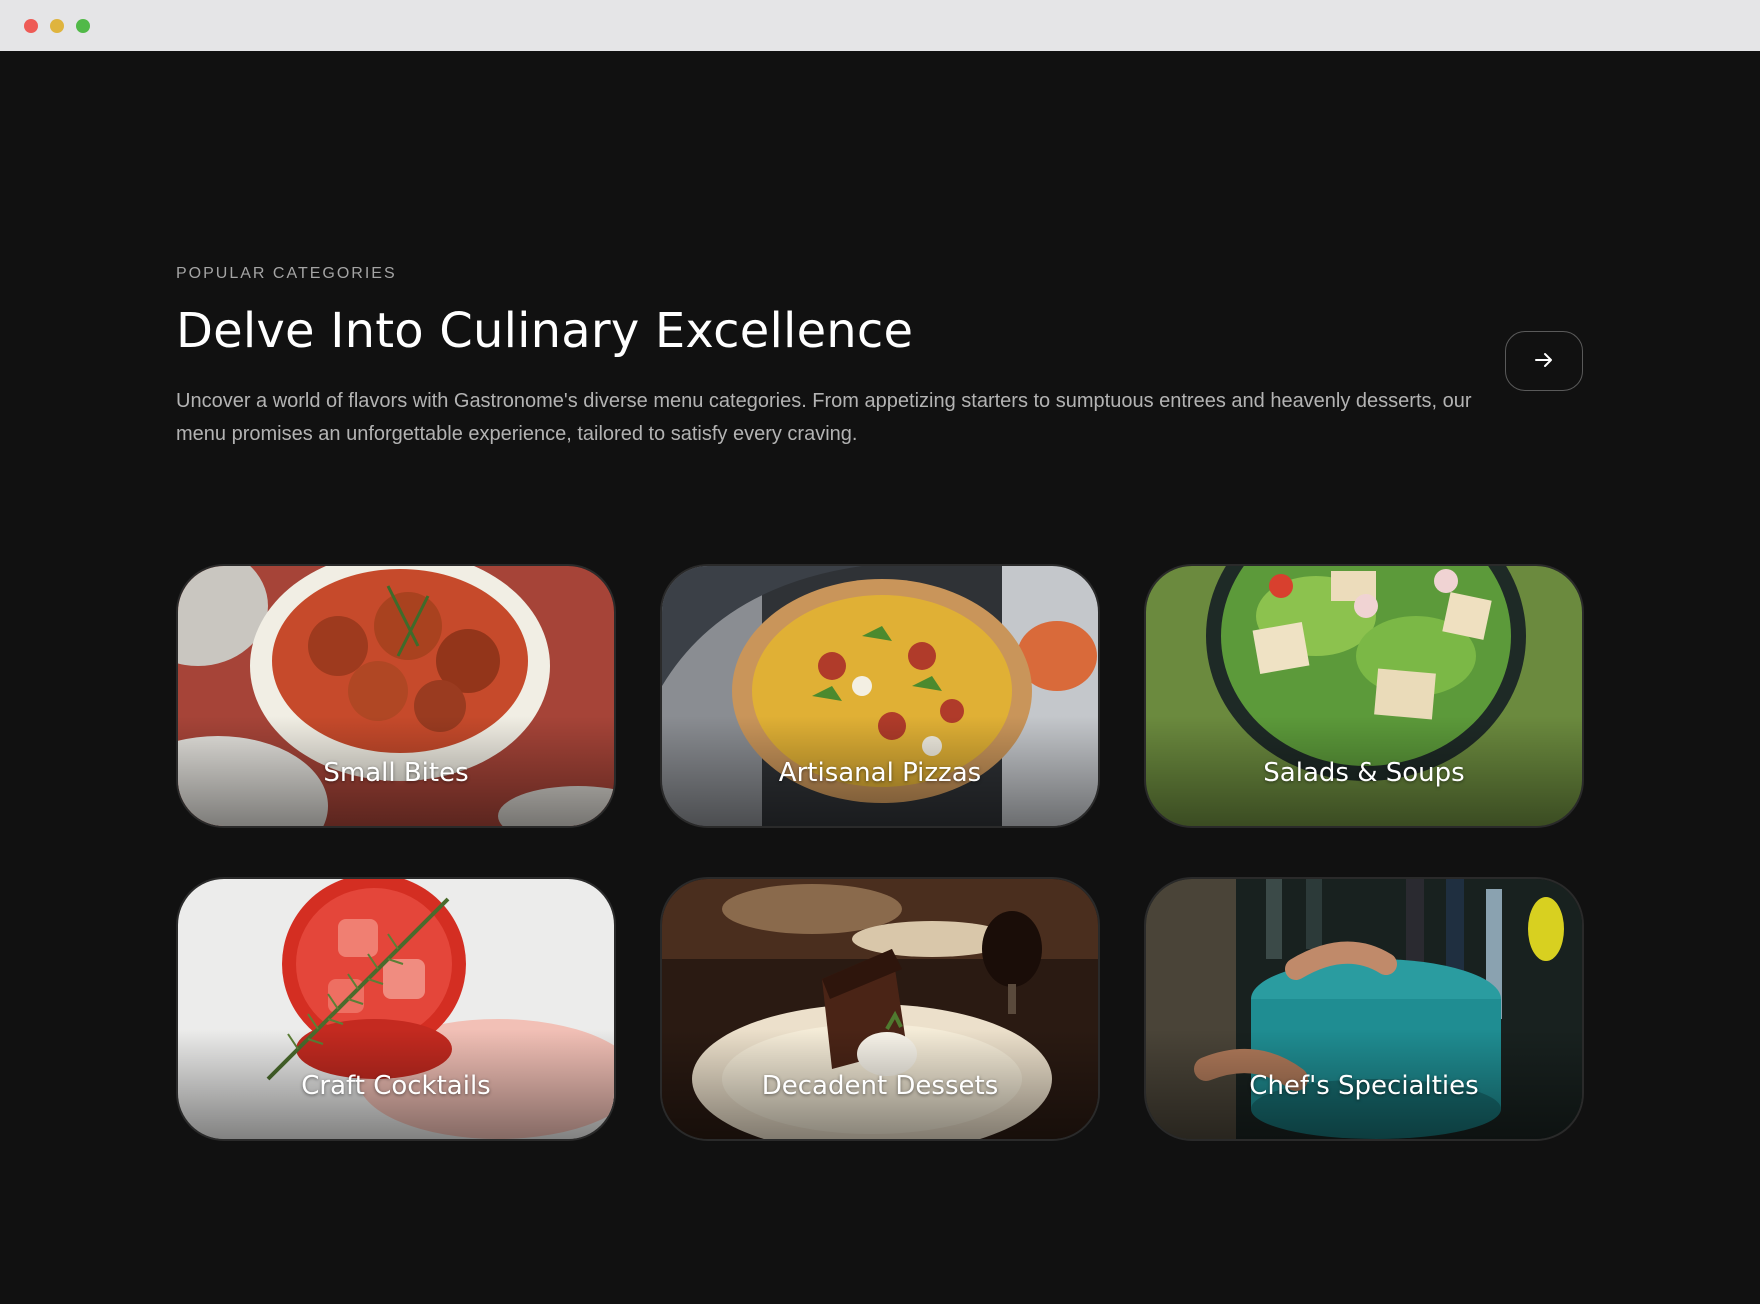 Image resolution: width=1760 pixels, height=1304 pixels. I want to click on category-label: Decadent Dessets, so click(880, 1086).